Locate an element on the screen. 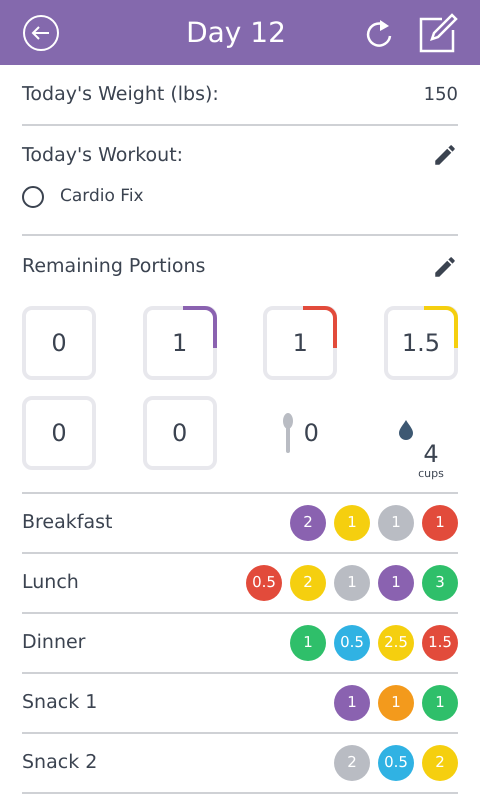  edit-button is located at coordinates (438, 32).